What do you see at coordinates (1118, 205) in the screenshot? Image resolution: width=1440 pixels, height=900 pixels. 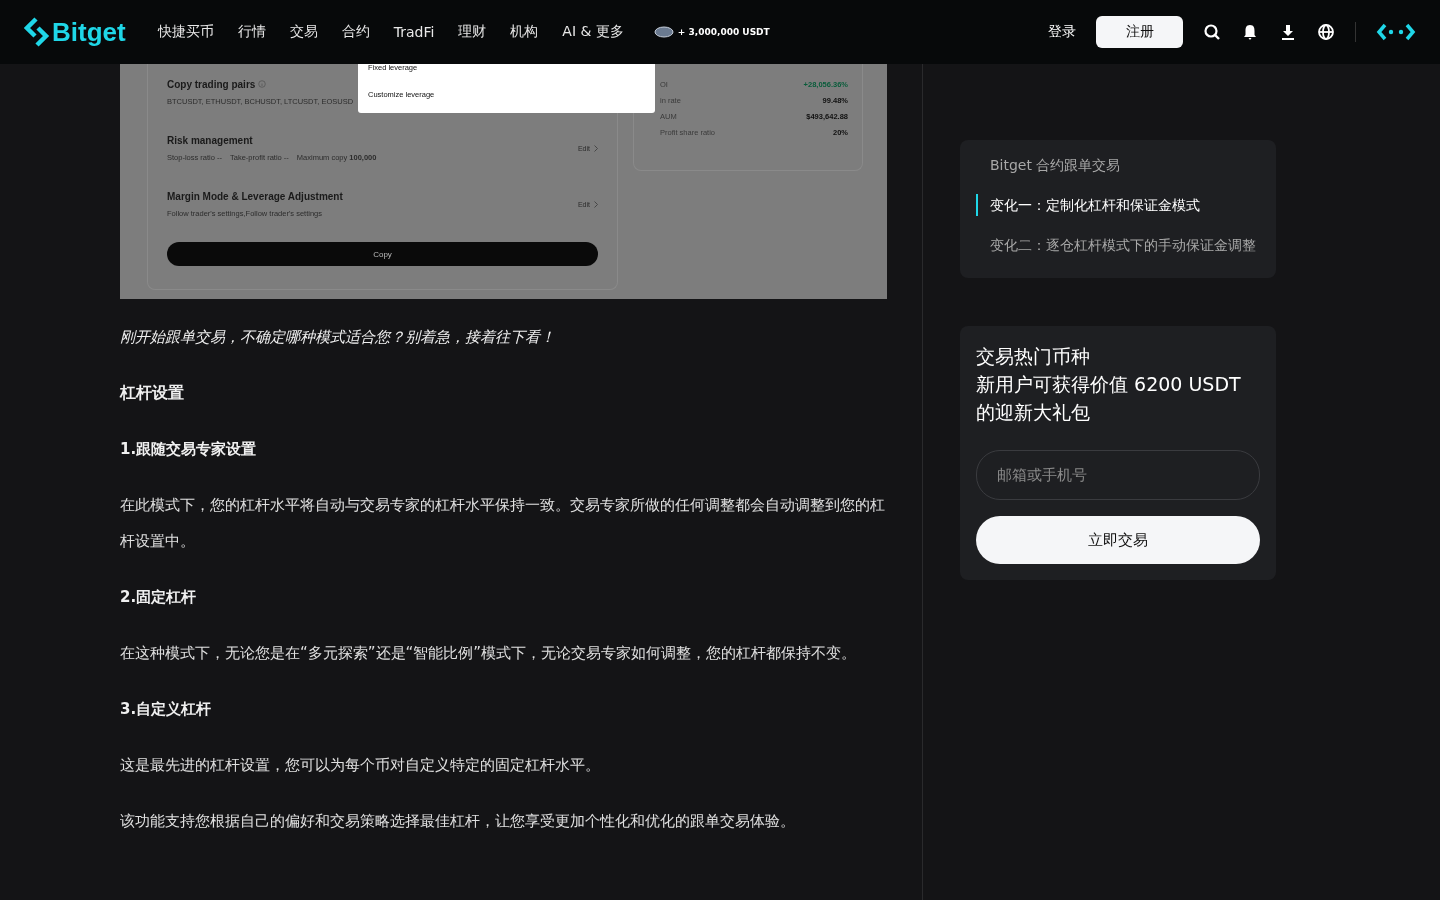 I see `contents-link: 变化一：定制化杠杆和保证金模式` at bounding box center [1118, 205].